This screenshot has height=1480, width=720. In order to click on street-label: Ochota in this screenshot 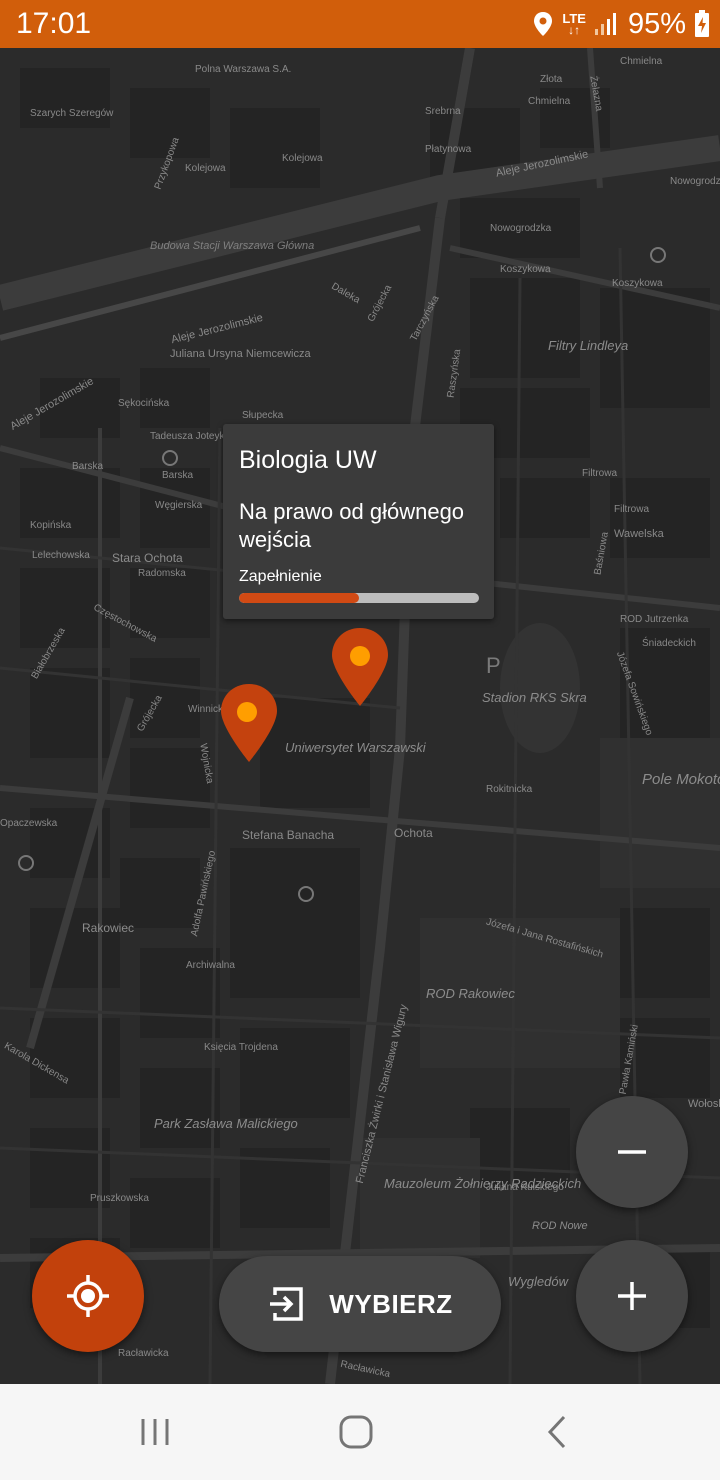, I will do `click(413, 833)`.